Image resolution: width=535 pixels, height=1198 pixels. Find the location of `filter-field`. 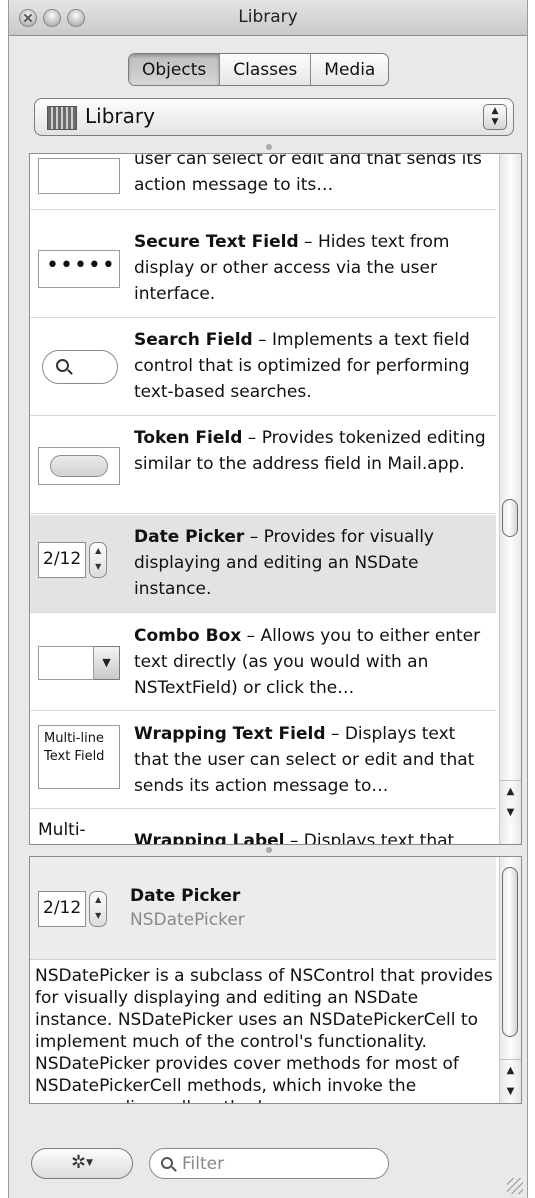

filter-field is located at coordinates (269, 1163).